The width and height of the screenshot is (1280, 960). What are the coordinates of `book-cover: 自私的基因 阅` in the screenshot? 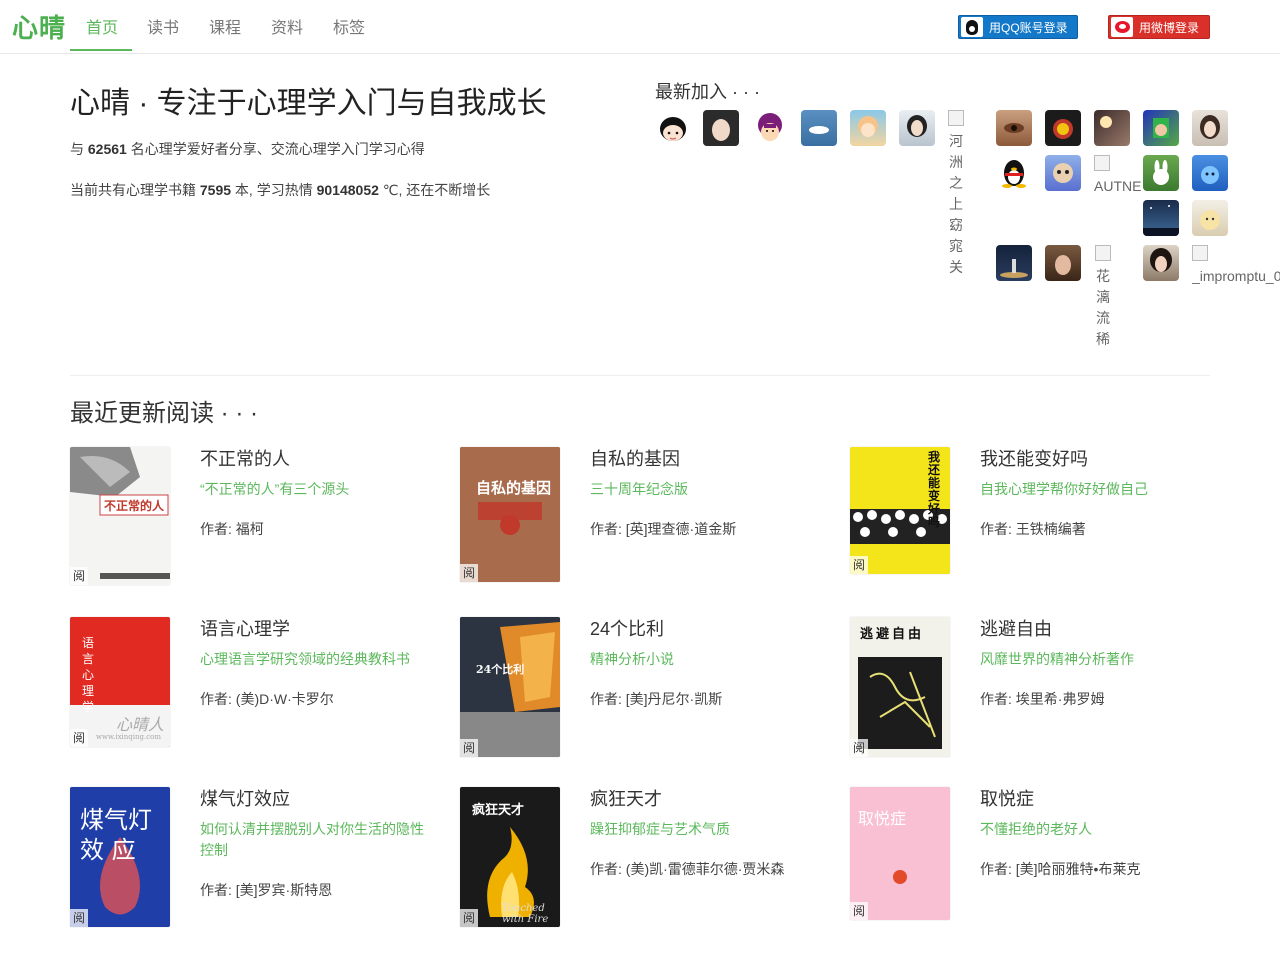 It's located at (510, 514).